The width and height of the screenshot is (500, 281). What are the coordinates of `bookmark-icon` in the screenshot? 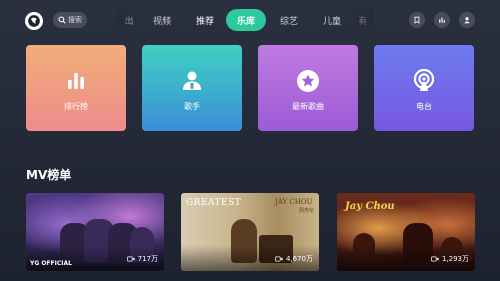 It's located at (417, 20).